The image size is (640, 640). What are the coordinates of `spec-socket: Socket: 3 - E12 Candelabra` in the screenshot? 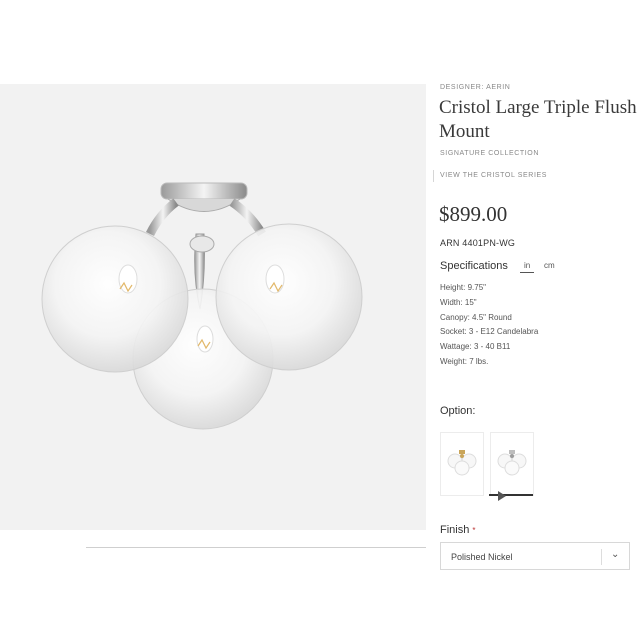 It's located at (489, 332).